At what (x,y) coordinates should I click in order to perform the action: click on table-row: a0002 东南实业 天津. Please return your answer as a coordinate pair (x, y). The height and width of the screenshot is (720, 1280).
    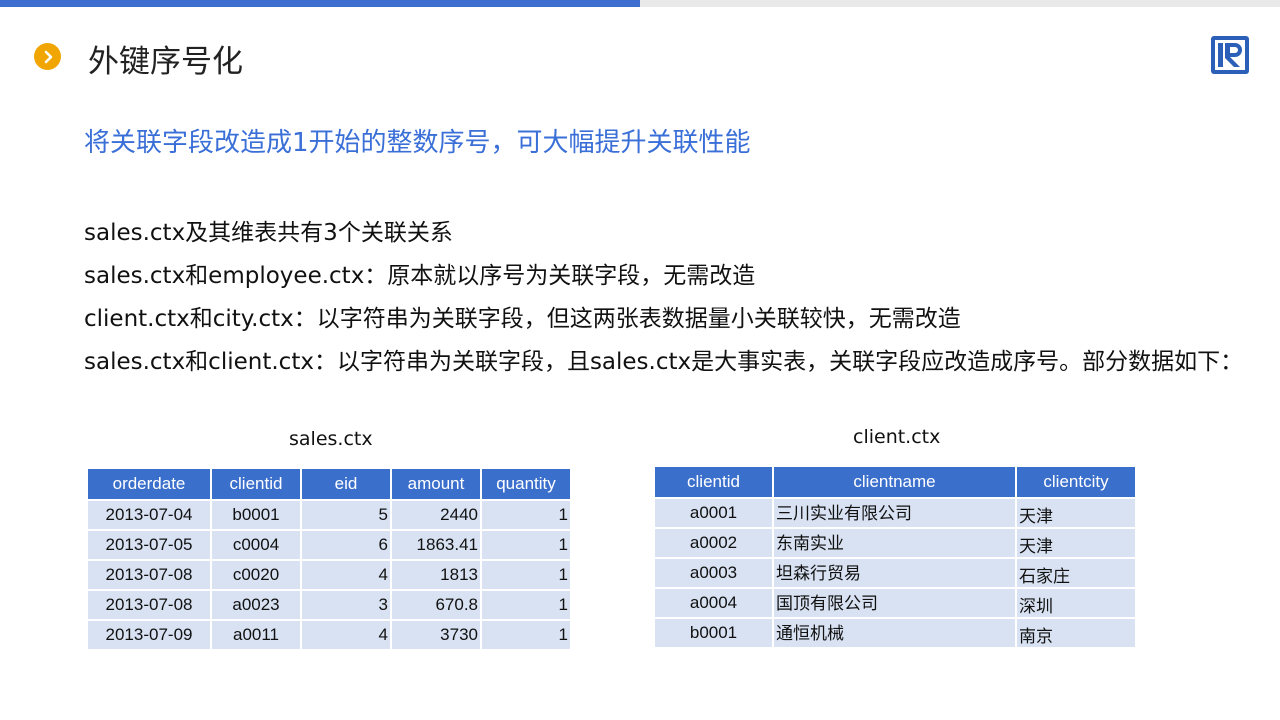
    Looking at the image, I should click on (895, 542).